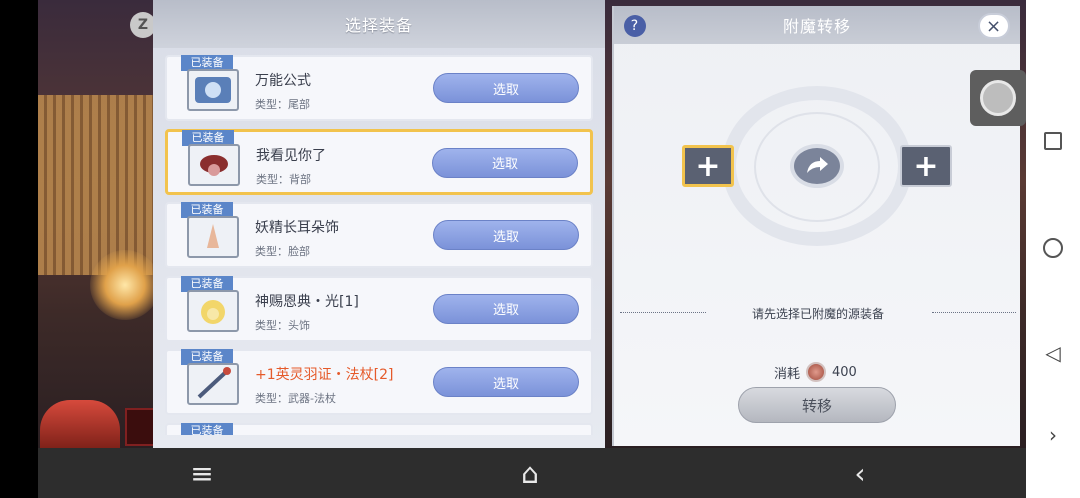 This screenshot has height=498, width=1080. I want to click on expand-icon: ›, so click(1053, 435).